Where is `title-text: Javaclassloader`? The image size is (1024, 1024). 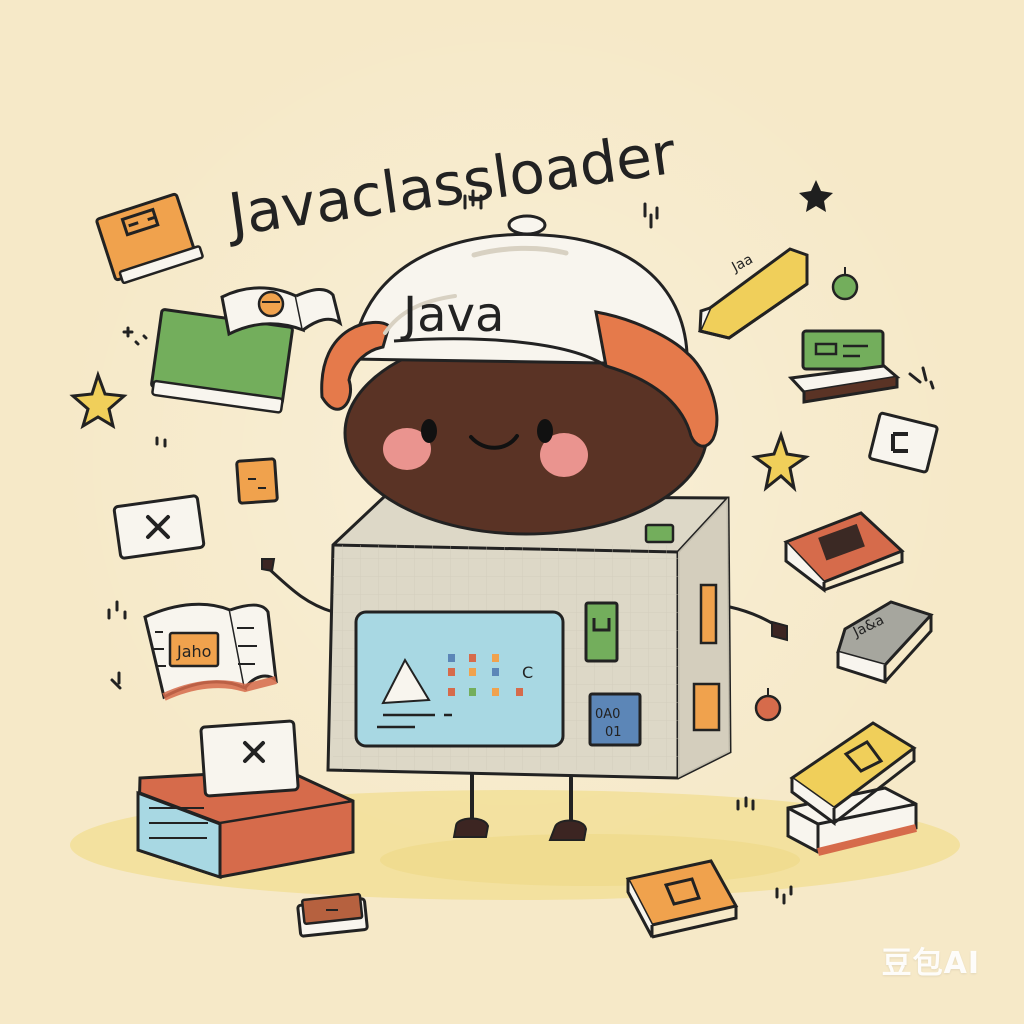
title-text: Javaclassloader is located at coordinates (451, 184).